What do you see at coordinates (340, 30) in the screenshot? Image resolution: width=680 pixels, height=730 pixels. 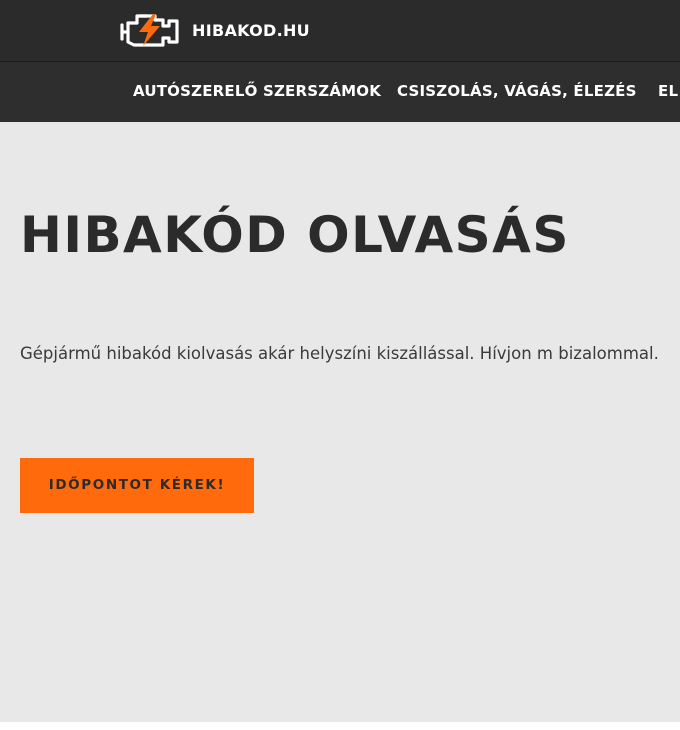 I see `top-header: HIBAKOD.HU` at bounding box center [340, 30].